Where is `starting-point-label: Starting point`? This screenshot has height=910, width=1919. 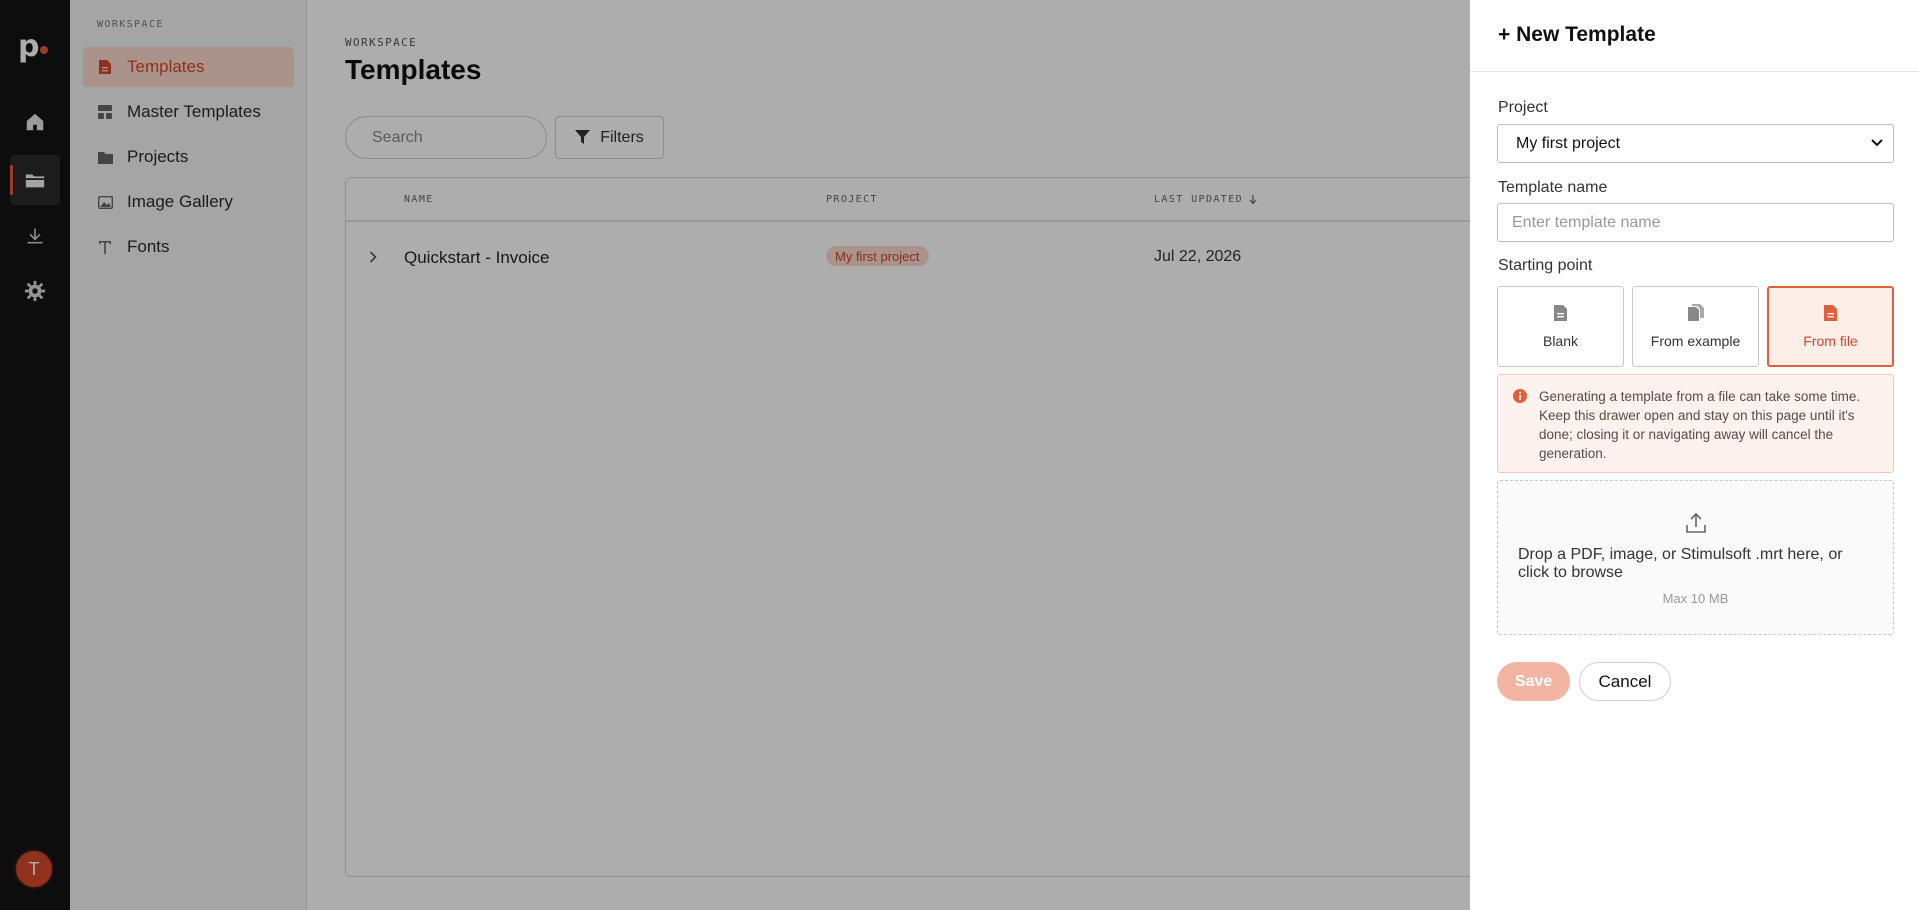 starting-point-label: Starting point is located at coordinates (1545, 265).